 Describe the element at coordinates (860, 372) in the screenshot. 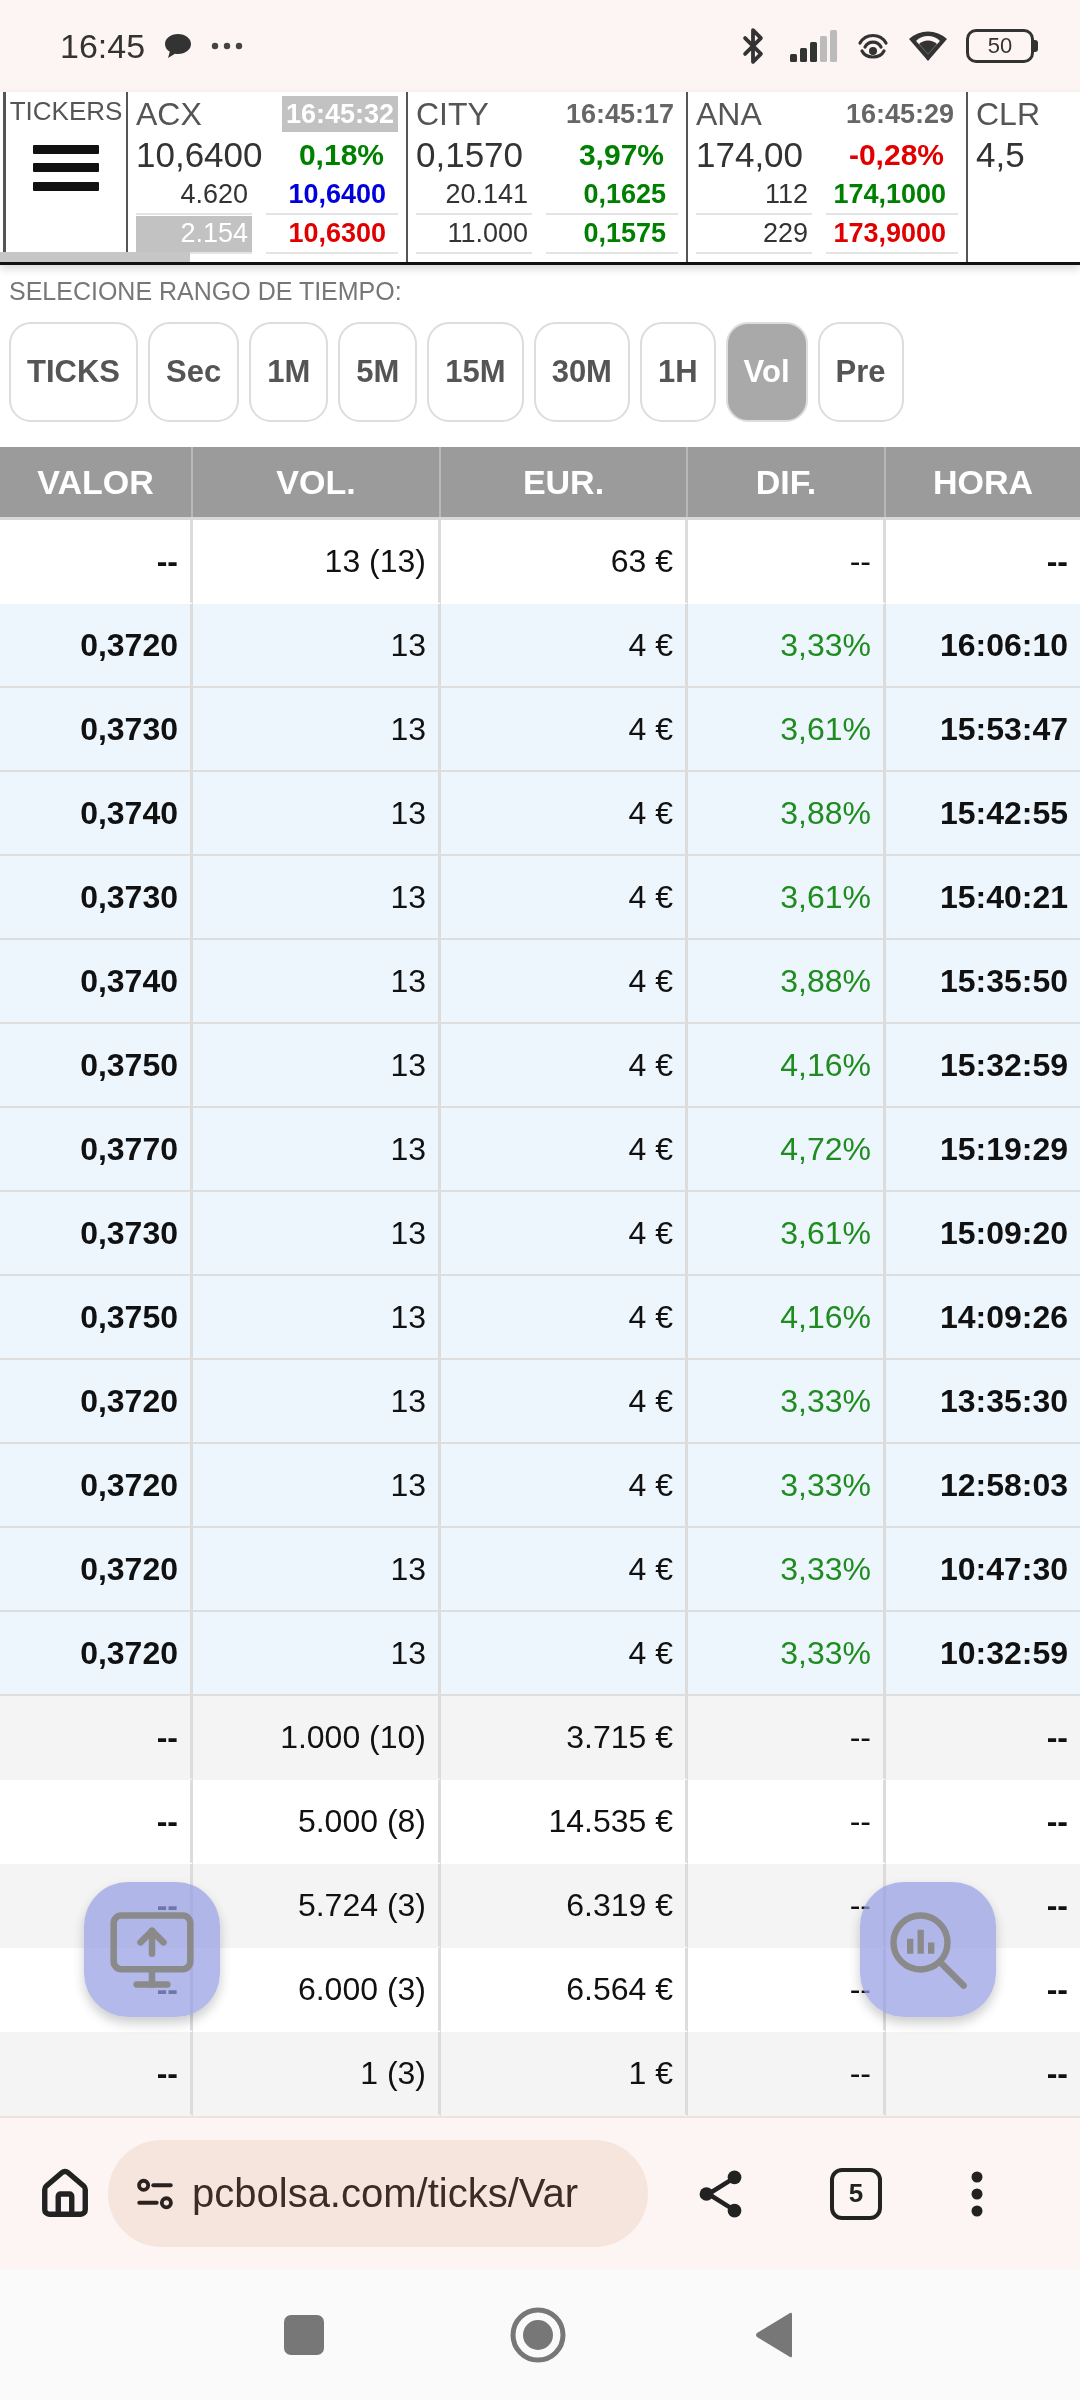

I see `range-tab: Pre` at that location.